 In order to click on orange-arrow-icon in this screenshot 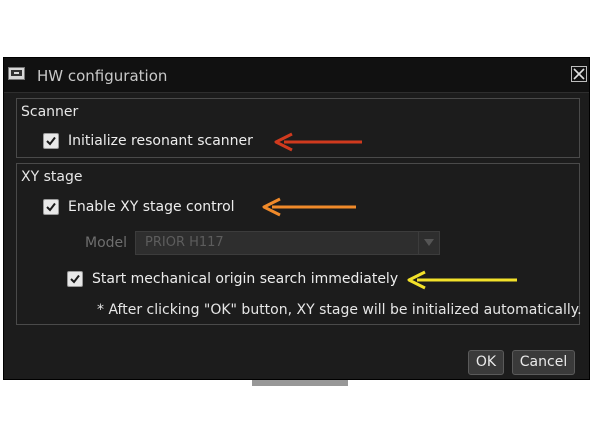, I will do `click(309, 207)`.